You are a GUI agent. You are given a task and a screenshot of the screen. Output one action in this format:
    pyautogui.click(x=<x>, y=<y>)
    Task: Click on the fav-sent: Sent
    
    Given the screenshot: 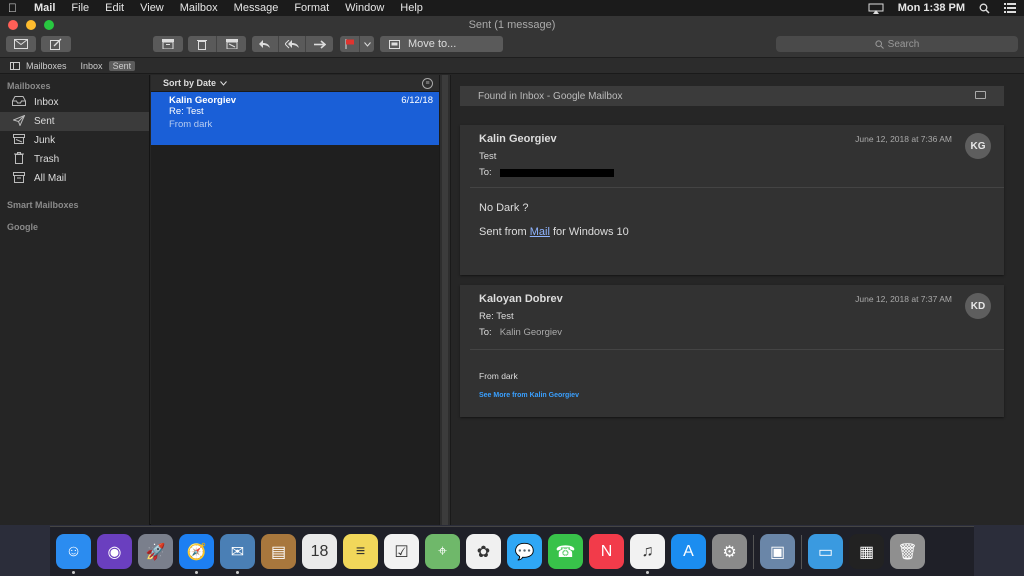 What is the action you would take?
    pyautogui.click(x=122, y=65)
    